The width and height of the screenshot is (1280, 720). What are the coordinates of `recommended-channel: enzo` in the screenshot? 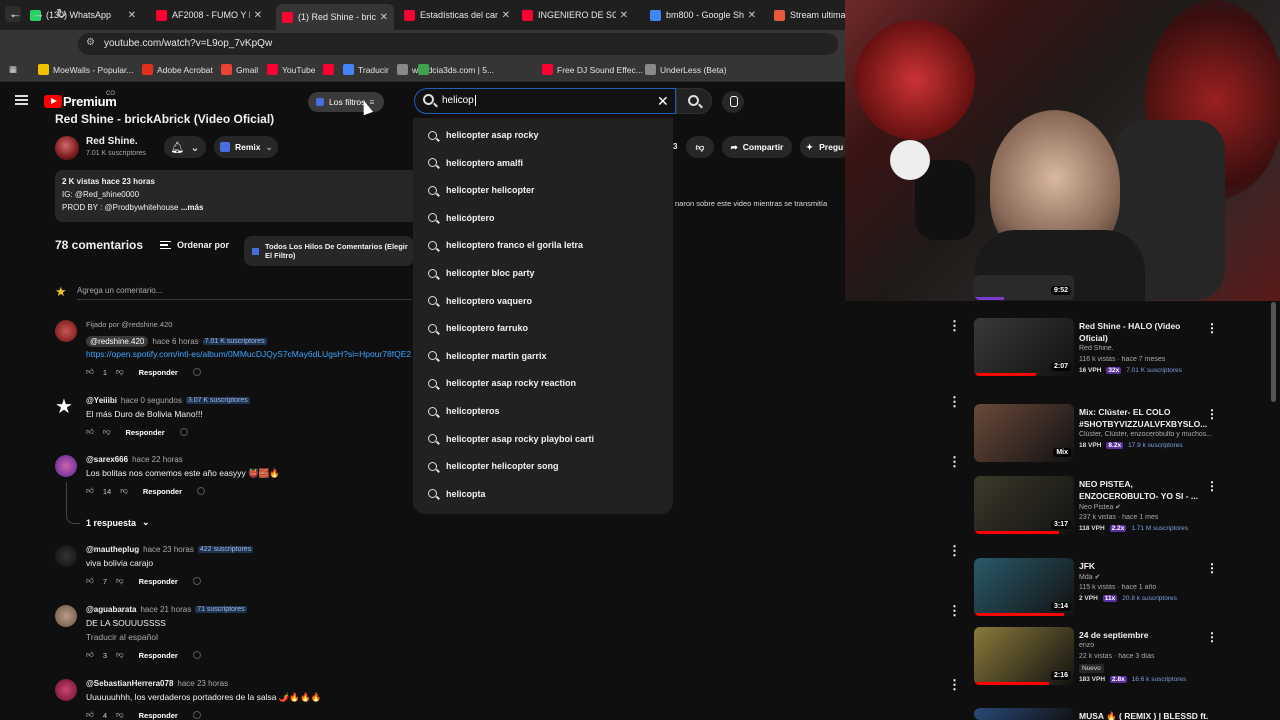 It's located at (1148, 645).